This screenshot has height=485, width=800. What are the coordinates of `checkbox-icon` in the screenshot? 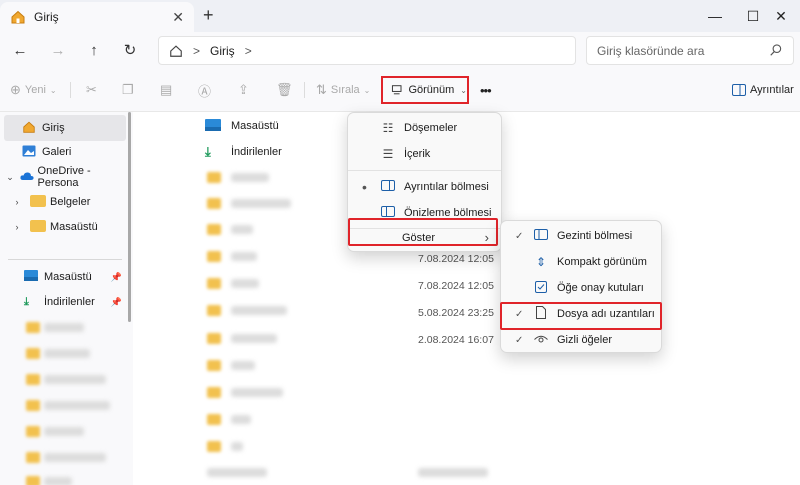 It's located at (541, 288).